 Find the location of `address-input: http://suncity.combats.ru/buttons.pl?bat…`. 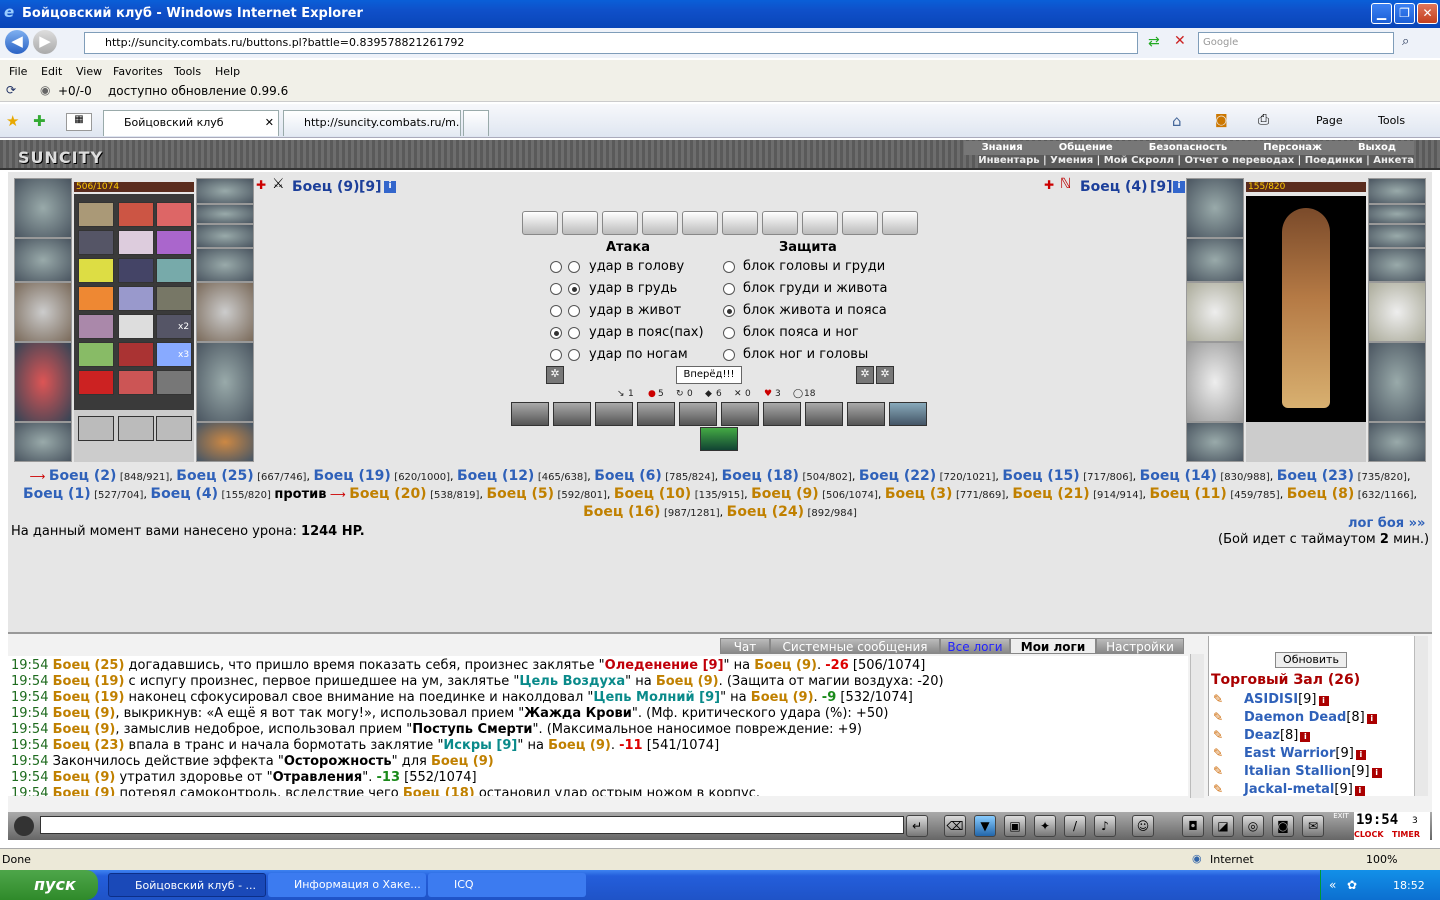

address-input: http://suncity.combats.ru/buttons.pl?bat… is located at coordinates (611, 43).